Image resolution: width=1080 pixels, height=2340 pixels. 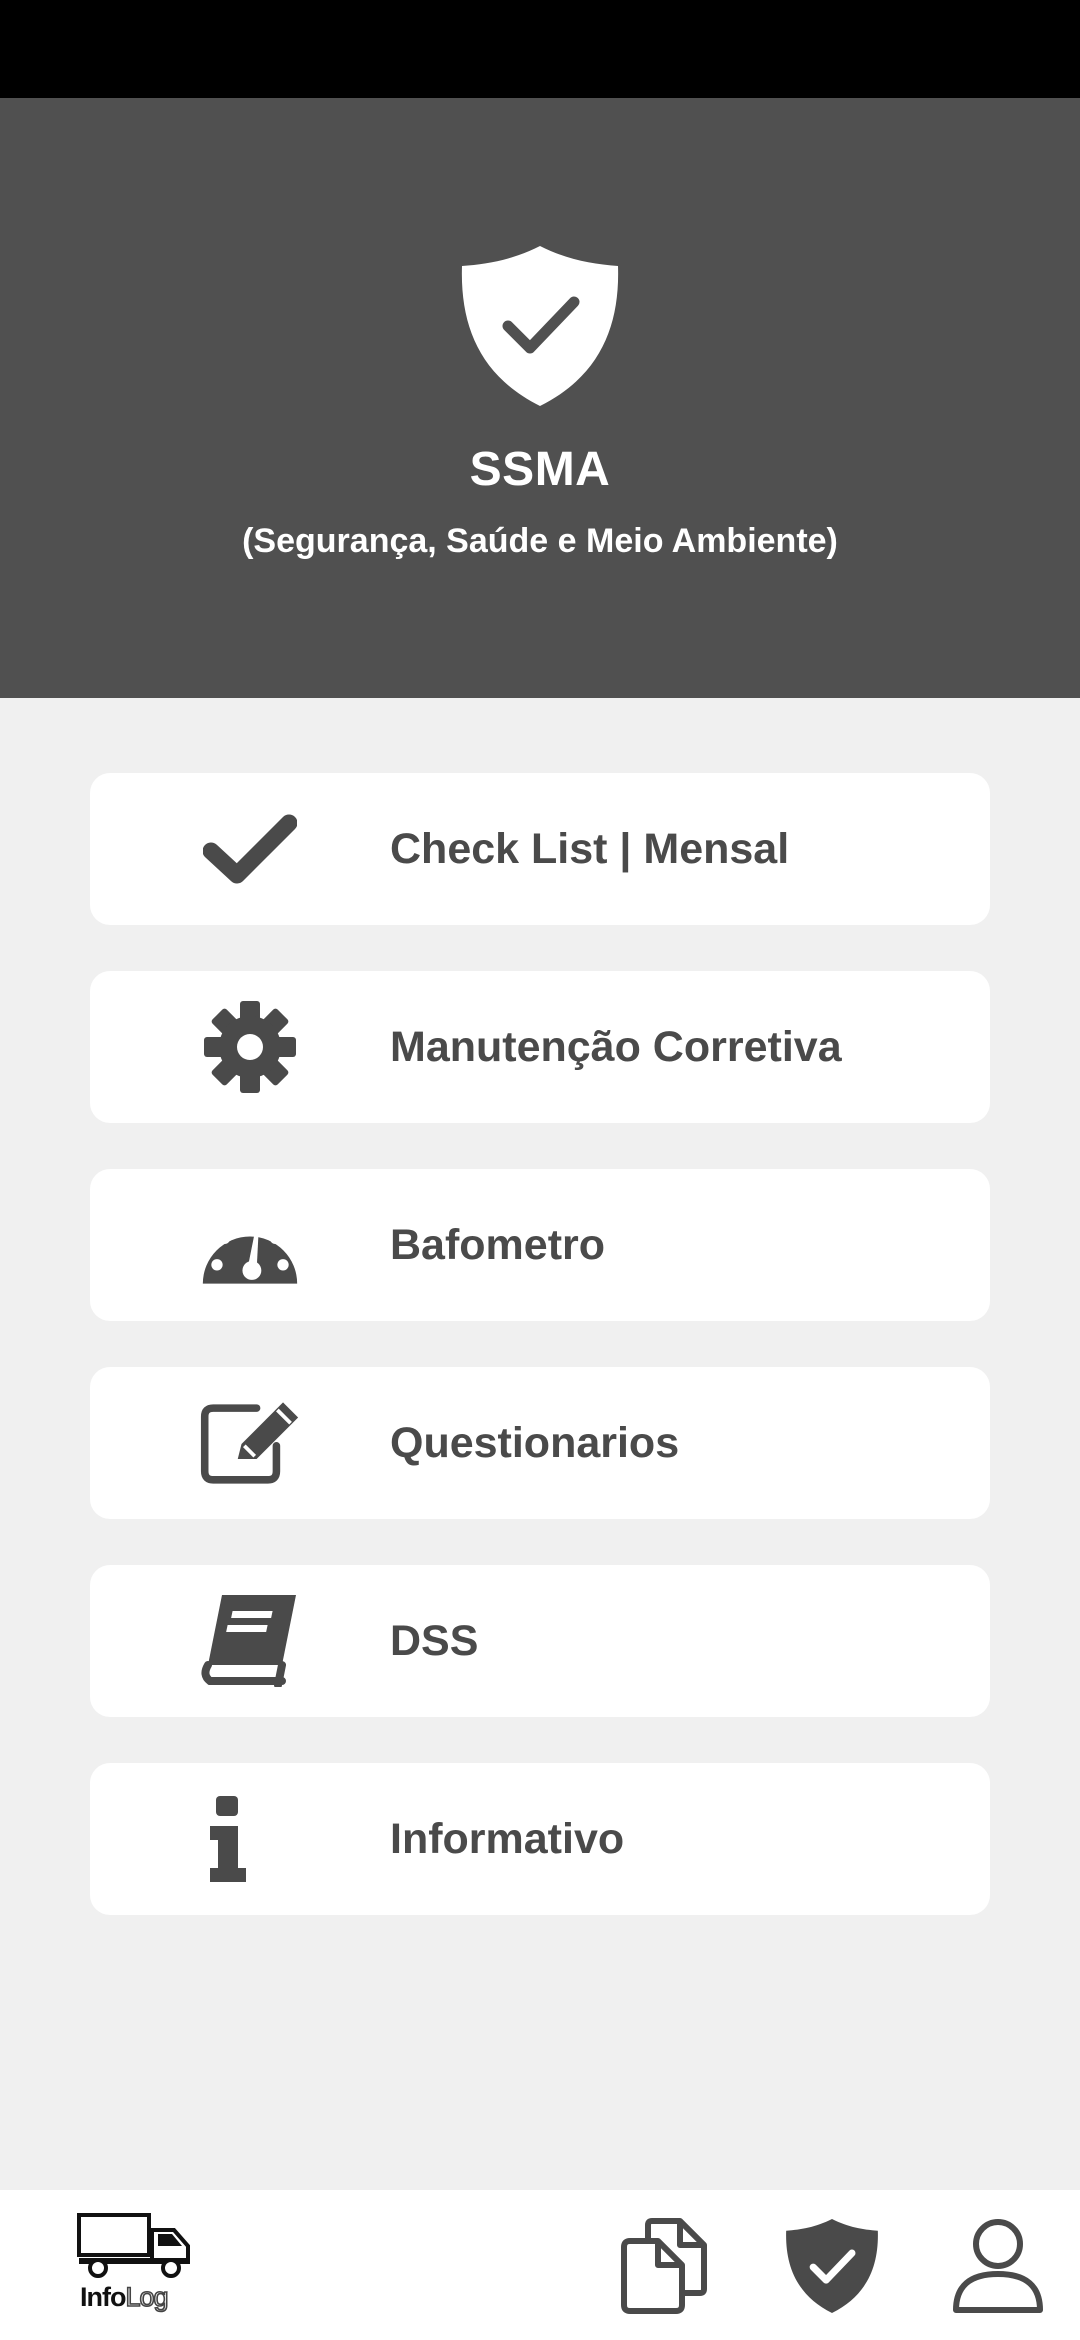 I want to click on gauge-icon, so click(x=250, y=1245).